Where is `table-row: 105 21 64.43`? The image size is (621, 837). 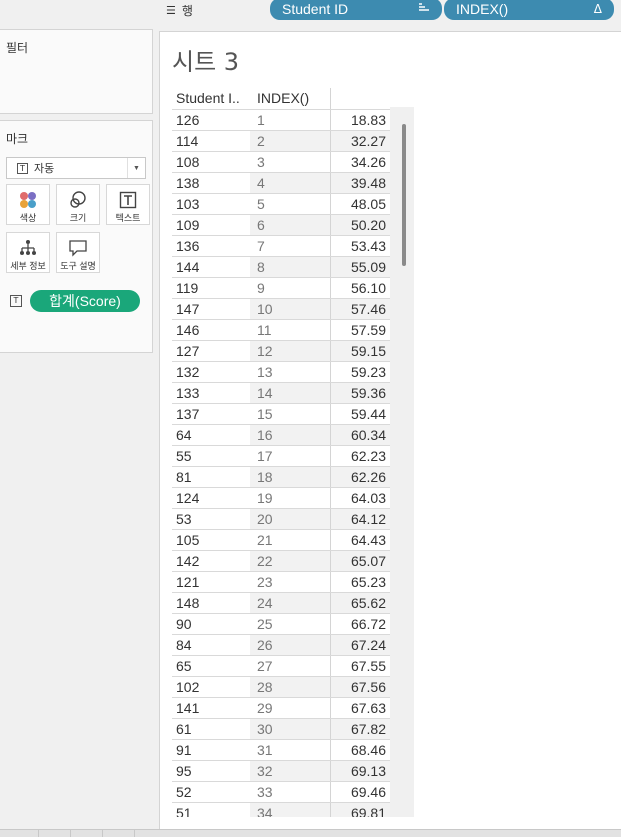 table-row: 105 21 64.43 is located at coordinates (281, 539).